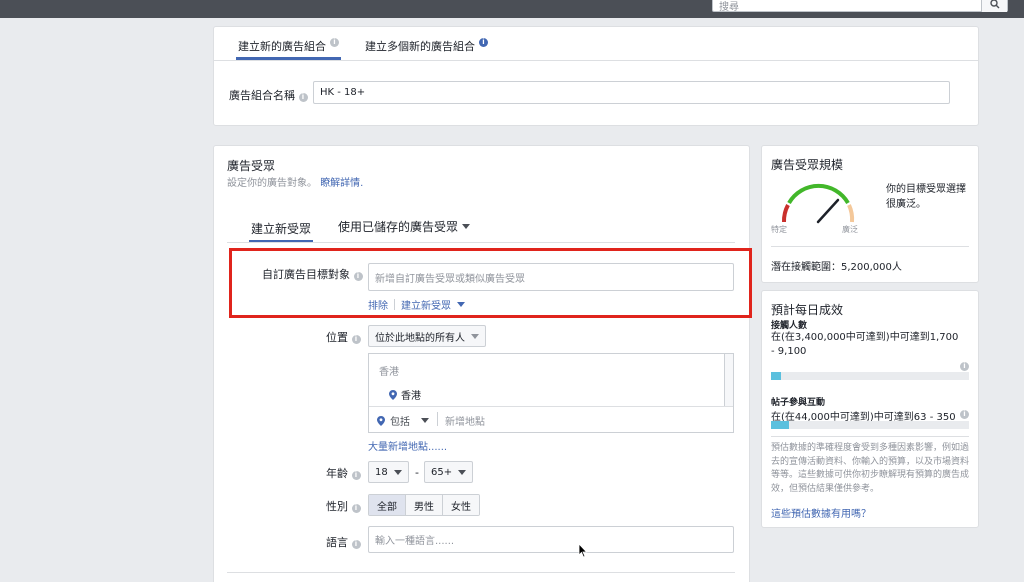  What do you see at coordinates (583, 550) in the screenshot?
I see `mouse-cursor-icon` at bounding box center [583, 550].